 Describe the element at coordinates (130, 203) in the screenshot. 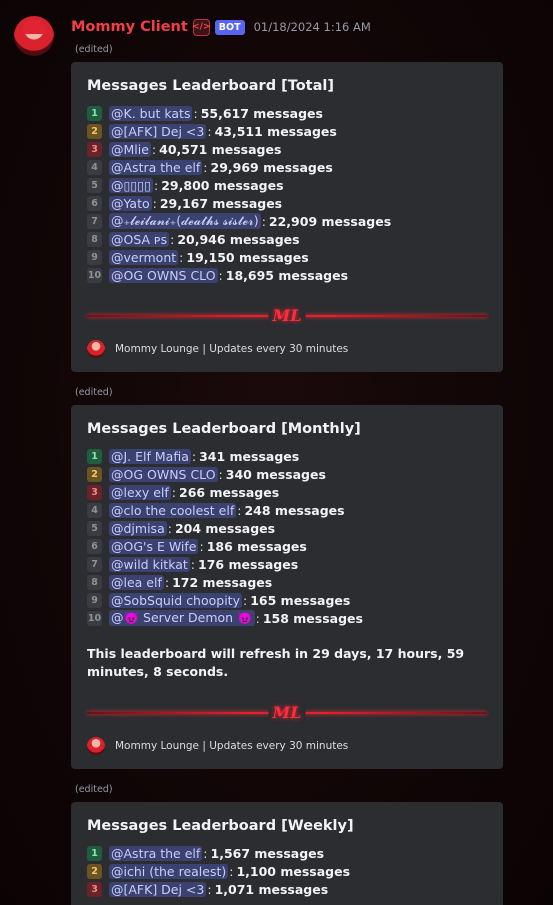

I see `user-mention: @Yato` at that location.